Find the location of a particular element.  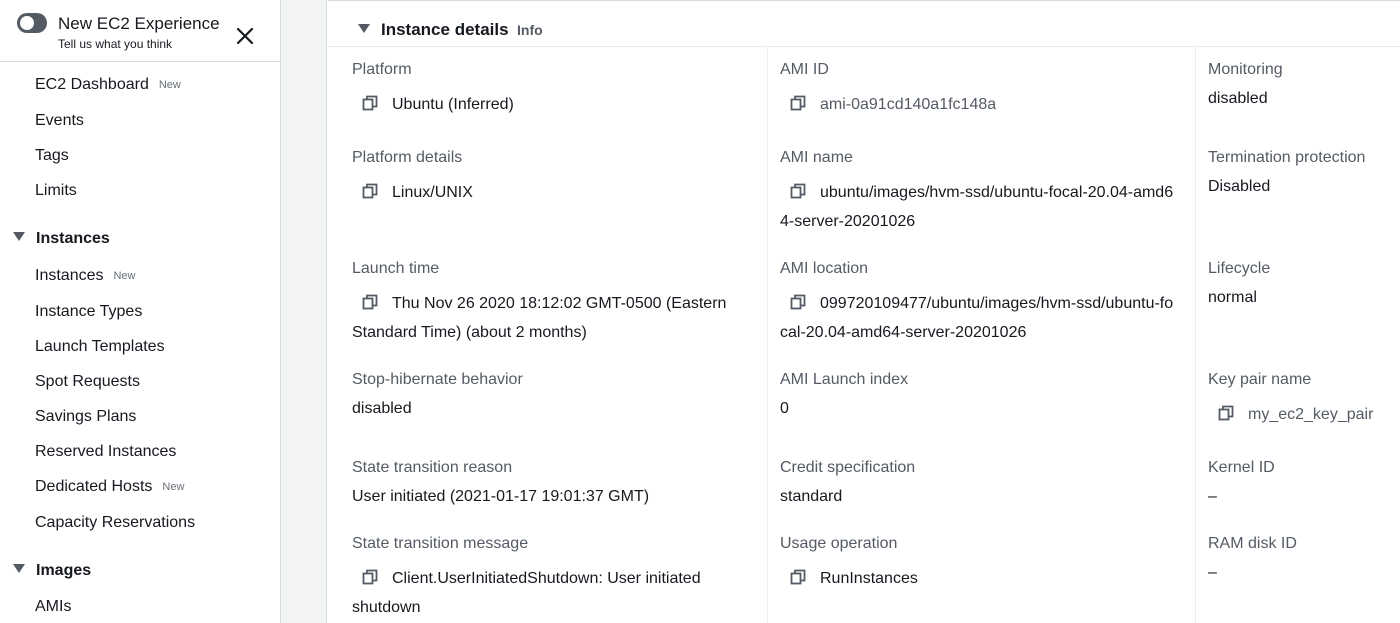

sidebar-item-label: Launch Templates is located at coordinates (100, 346).